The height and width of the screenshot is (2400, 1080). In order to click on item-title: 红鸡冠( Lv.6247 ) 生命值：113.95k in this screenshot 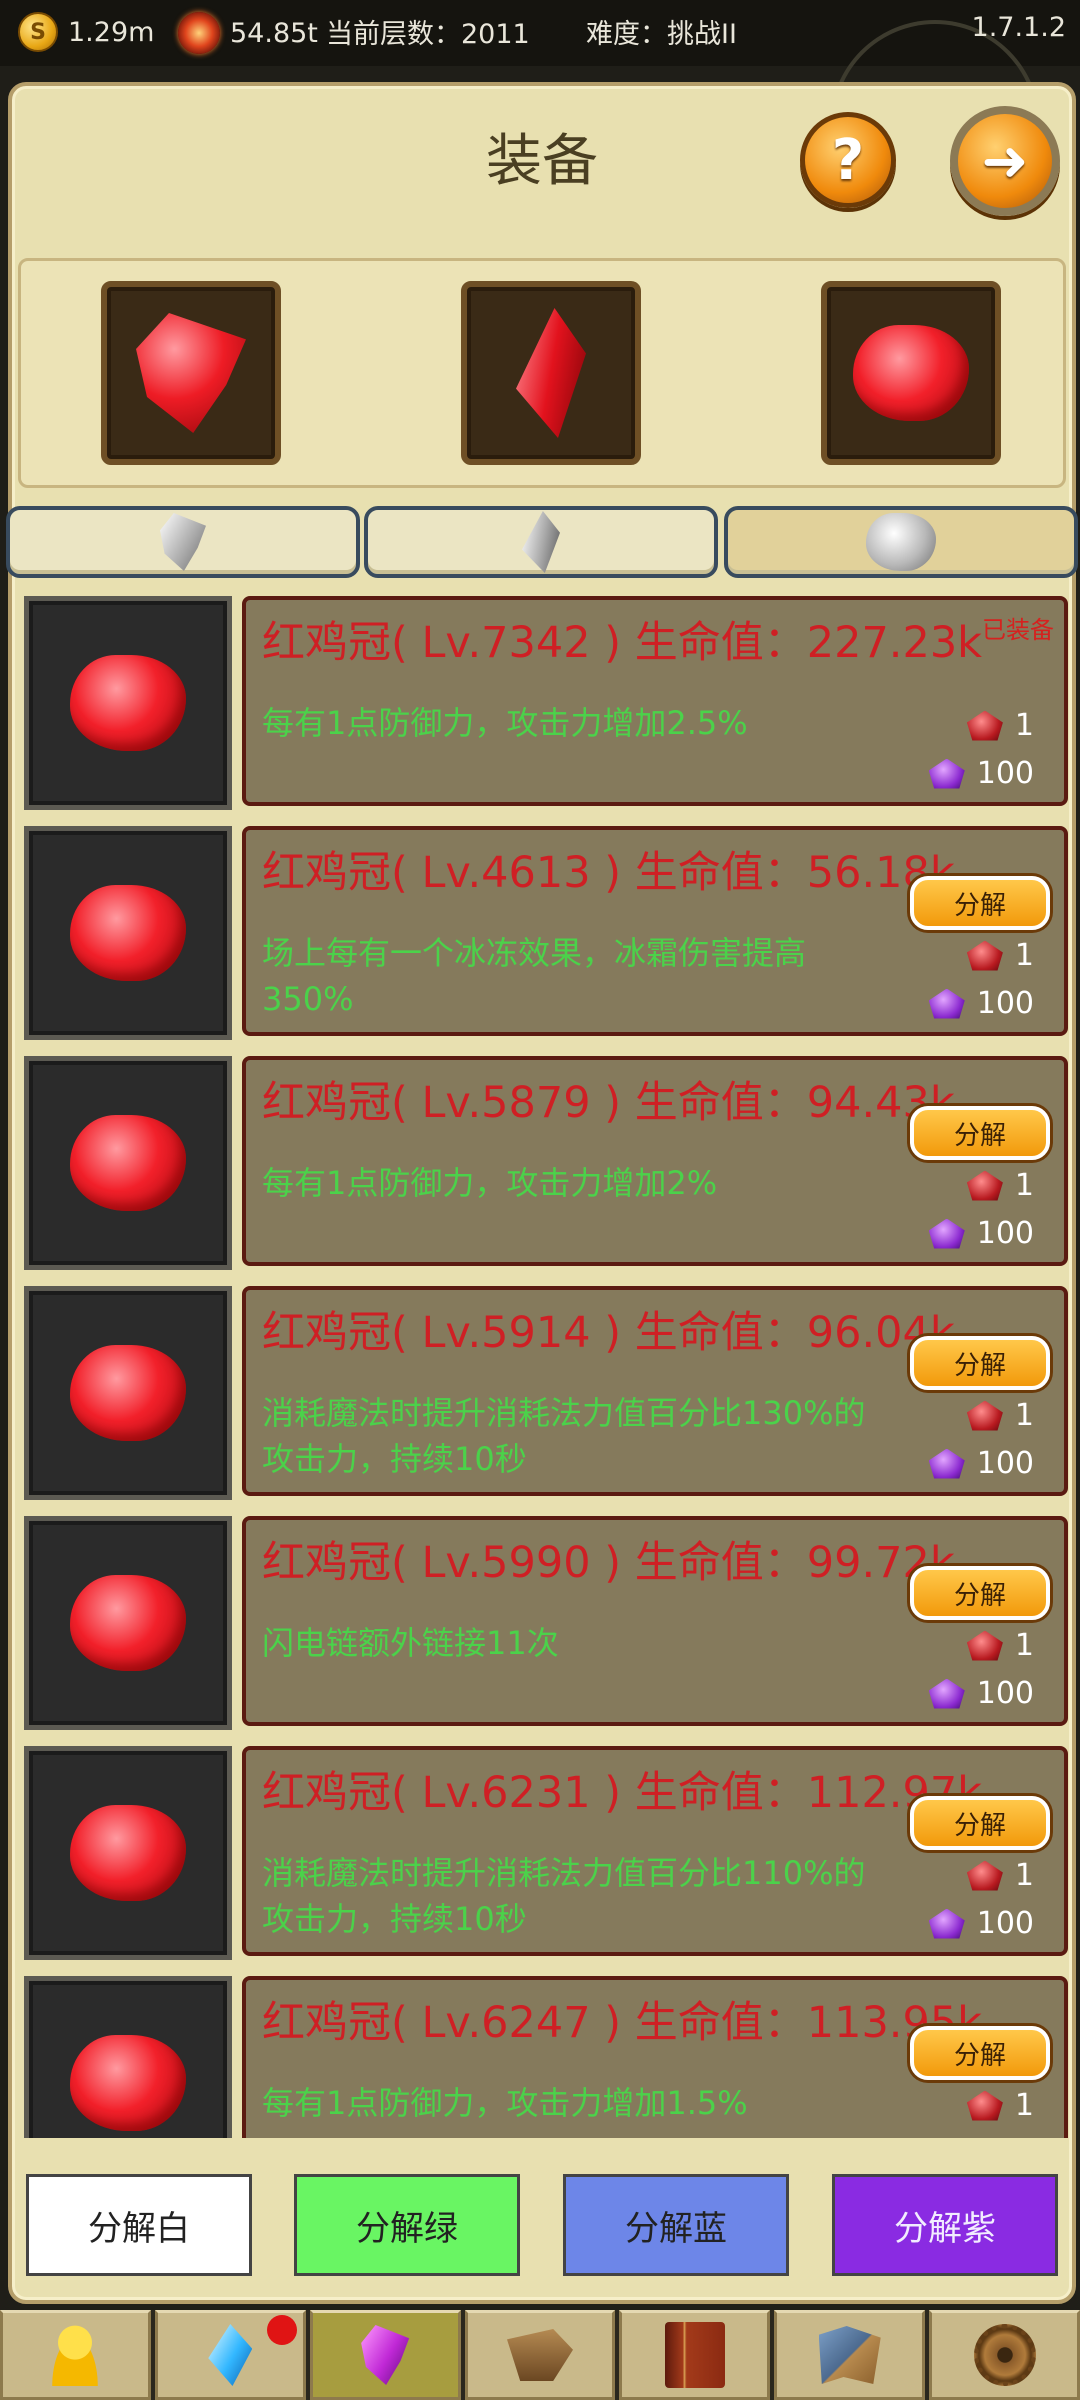, I will do `click(622, 2023)`.